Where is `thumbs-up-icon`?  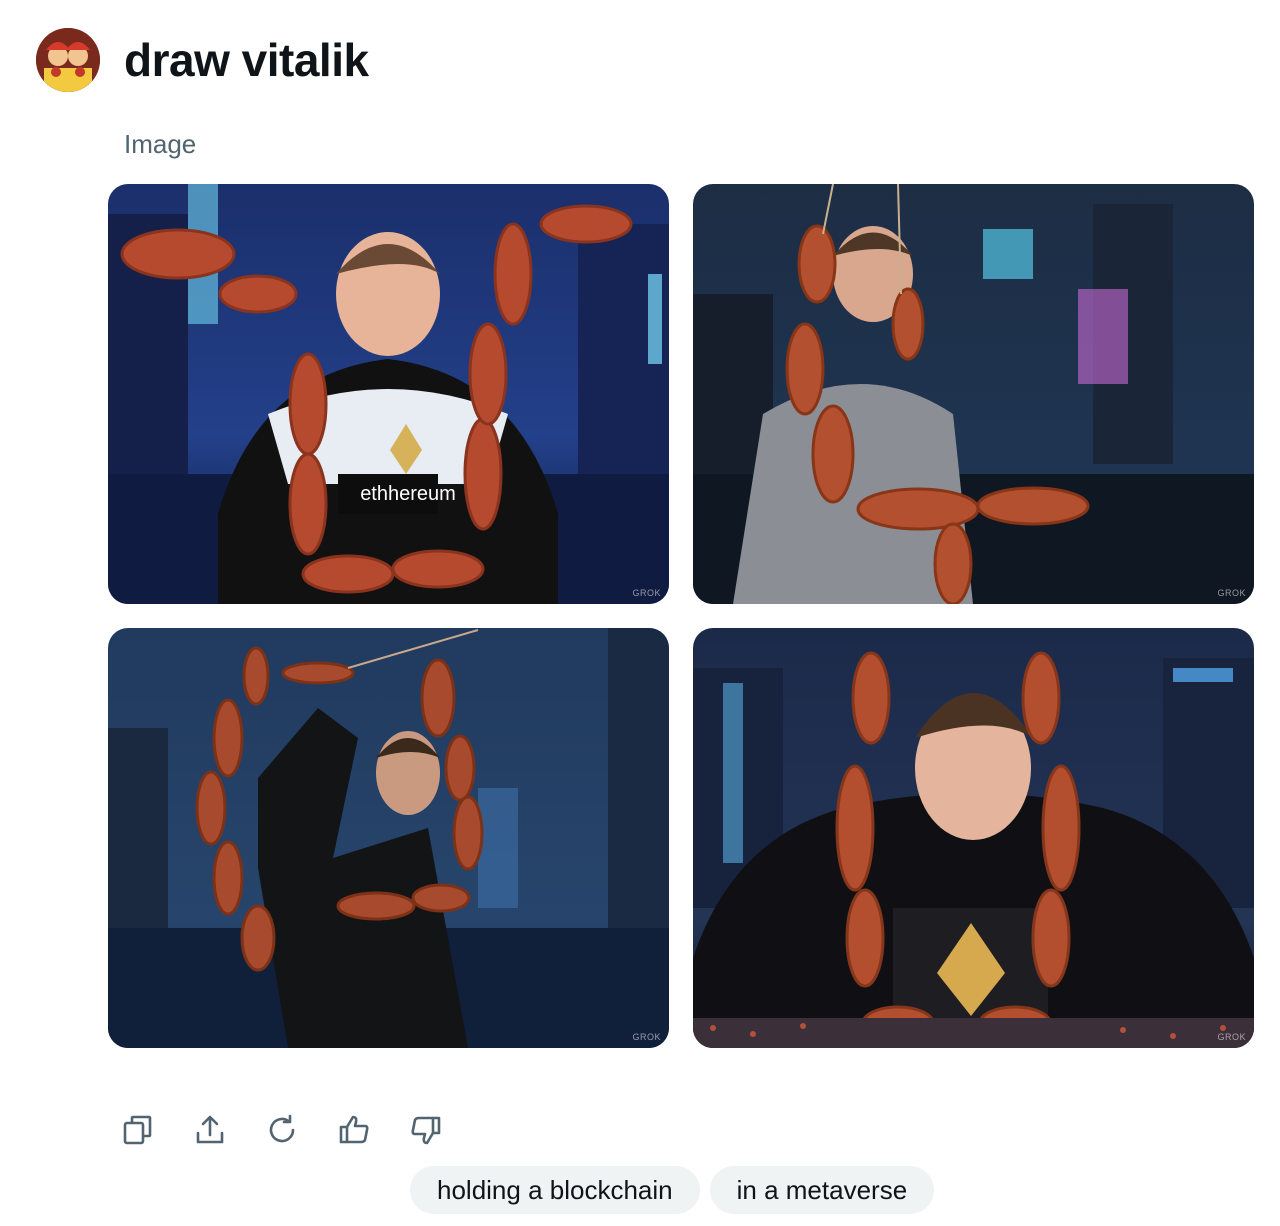
thumbs-up-icon is located at coordinates (354, 1130).